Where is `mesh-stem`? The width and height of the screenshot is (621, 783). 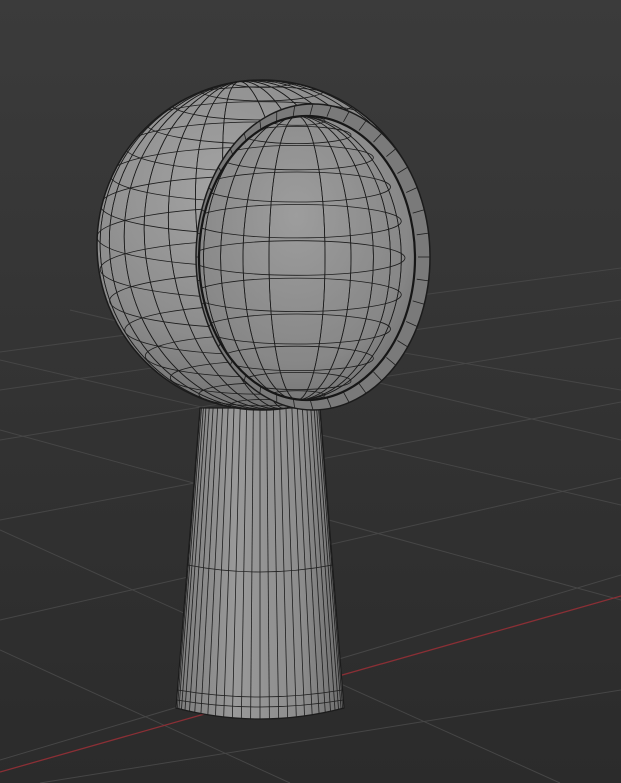 mesh-stem is located at coordinates (260, 563).